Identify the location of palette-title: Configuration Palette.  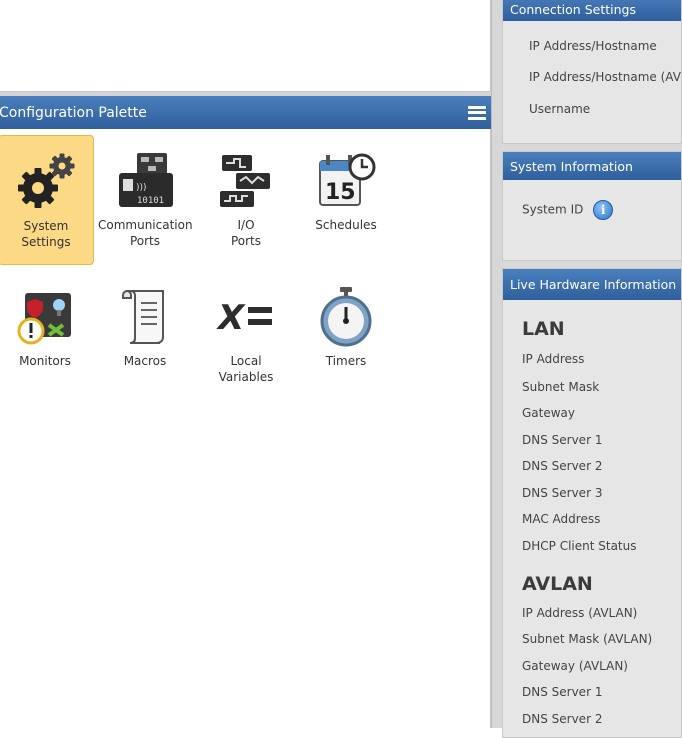
(73, 112).